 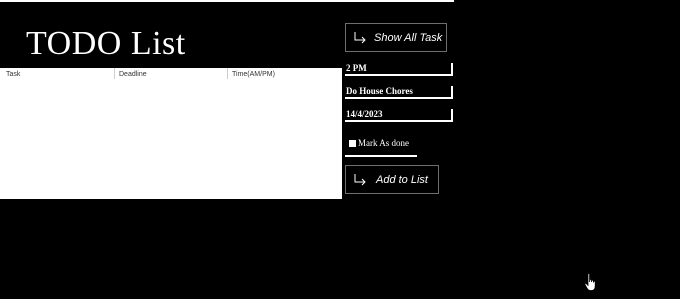 I want to click on show-all-tasks-label: Show All Task, so click(x=408, y=38).